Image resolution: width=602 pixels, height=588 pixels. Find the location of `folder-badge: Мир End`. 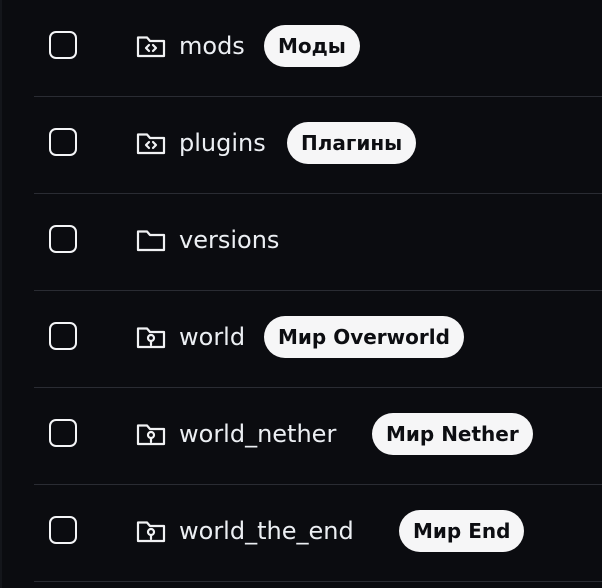

folder-badge: Мир End is located at coordinates (462, 531).